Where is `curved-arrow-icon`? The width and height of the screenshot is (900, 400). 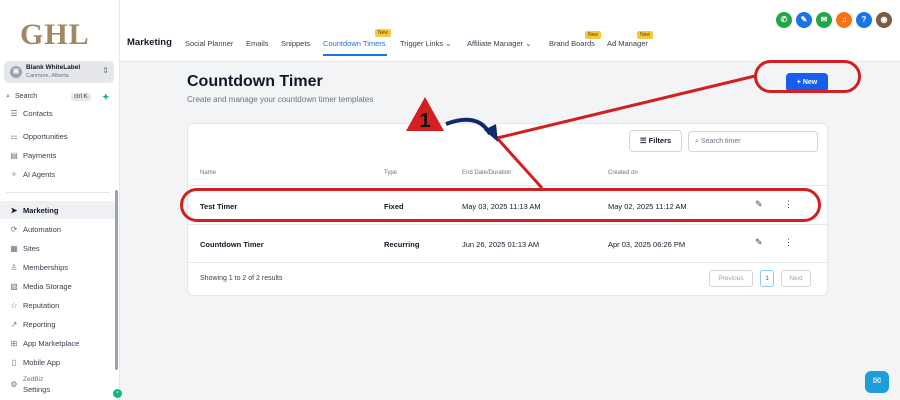 curved-arrow-icon is located at coordinates (468, 126).